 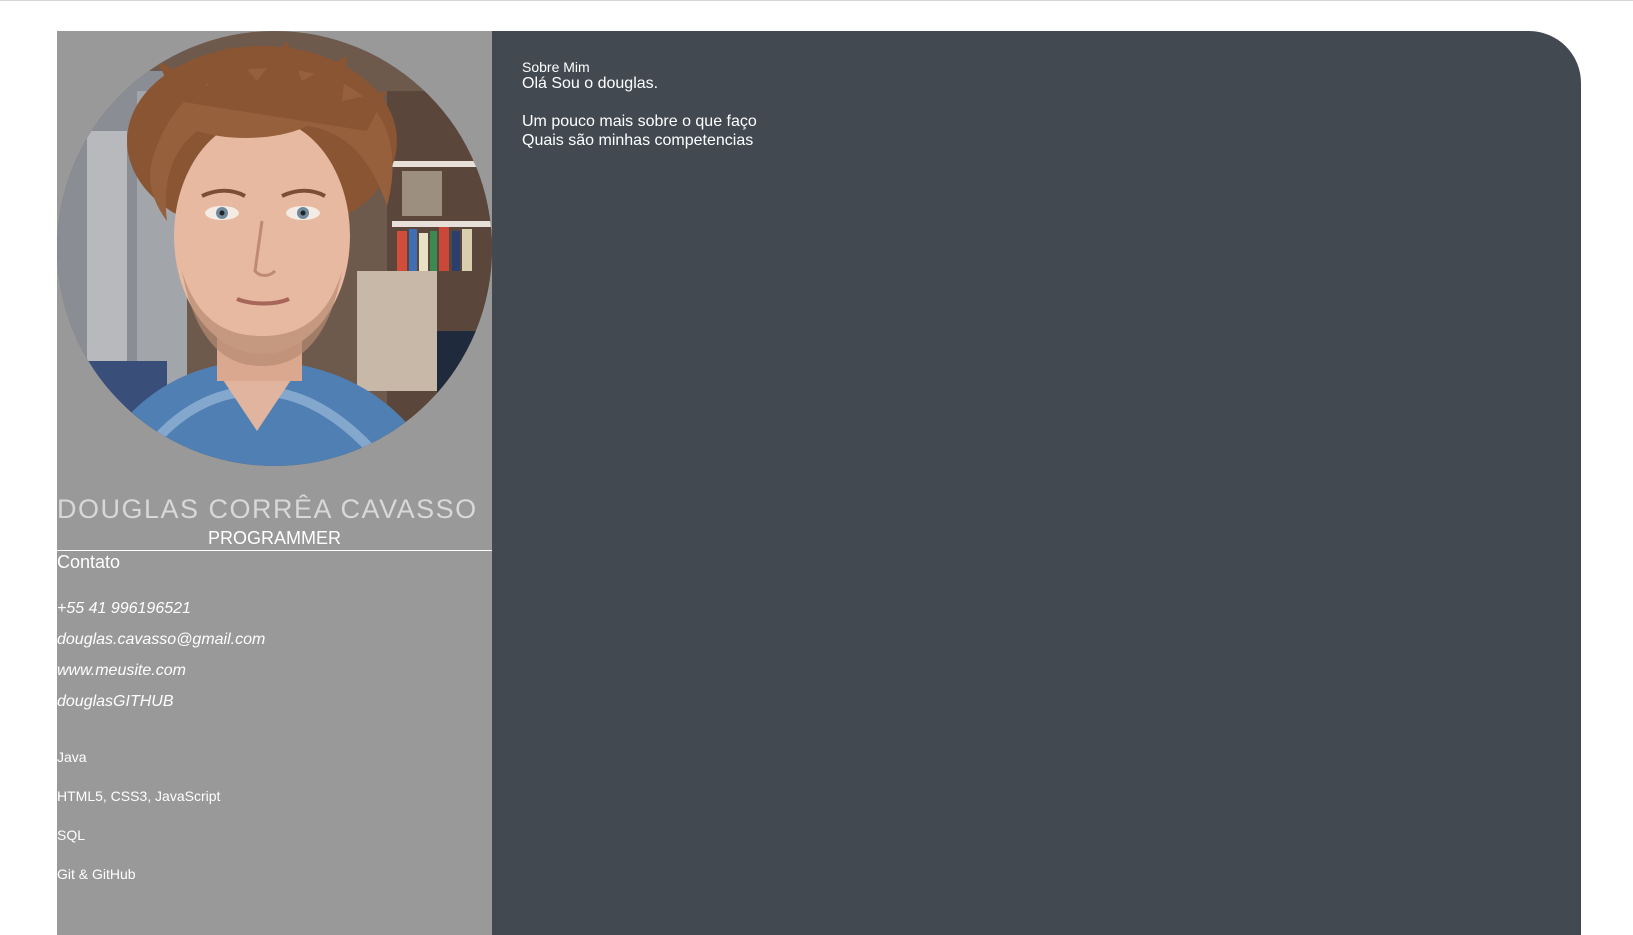 I want to click on contact-phone: +55 41 996196521, so click(x=124, y=608).